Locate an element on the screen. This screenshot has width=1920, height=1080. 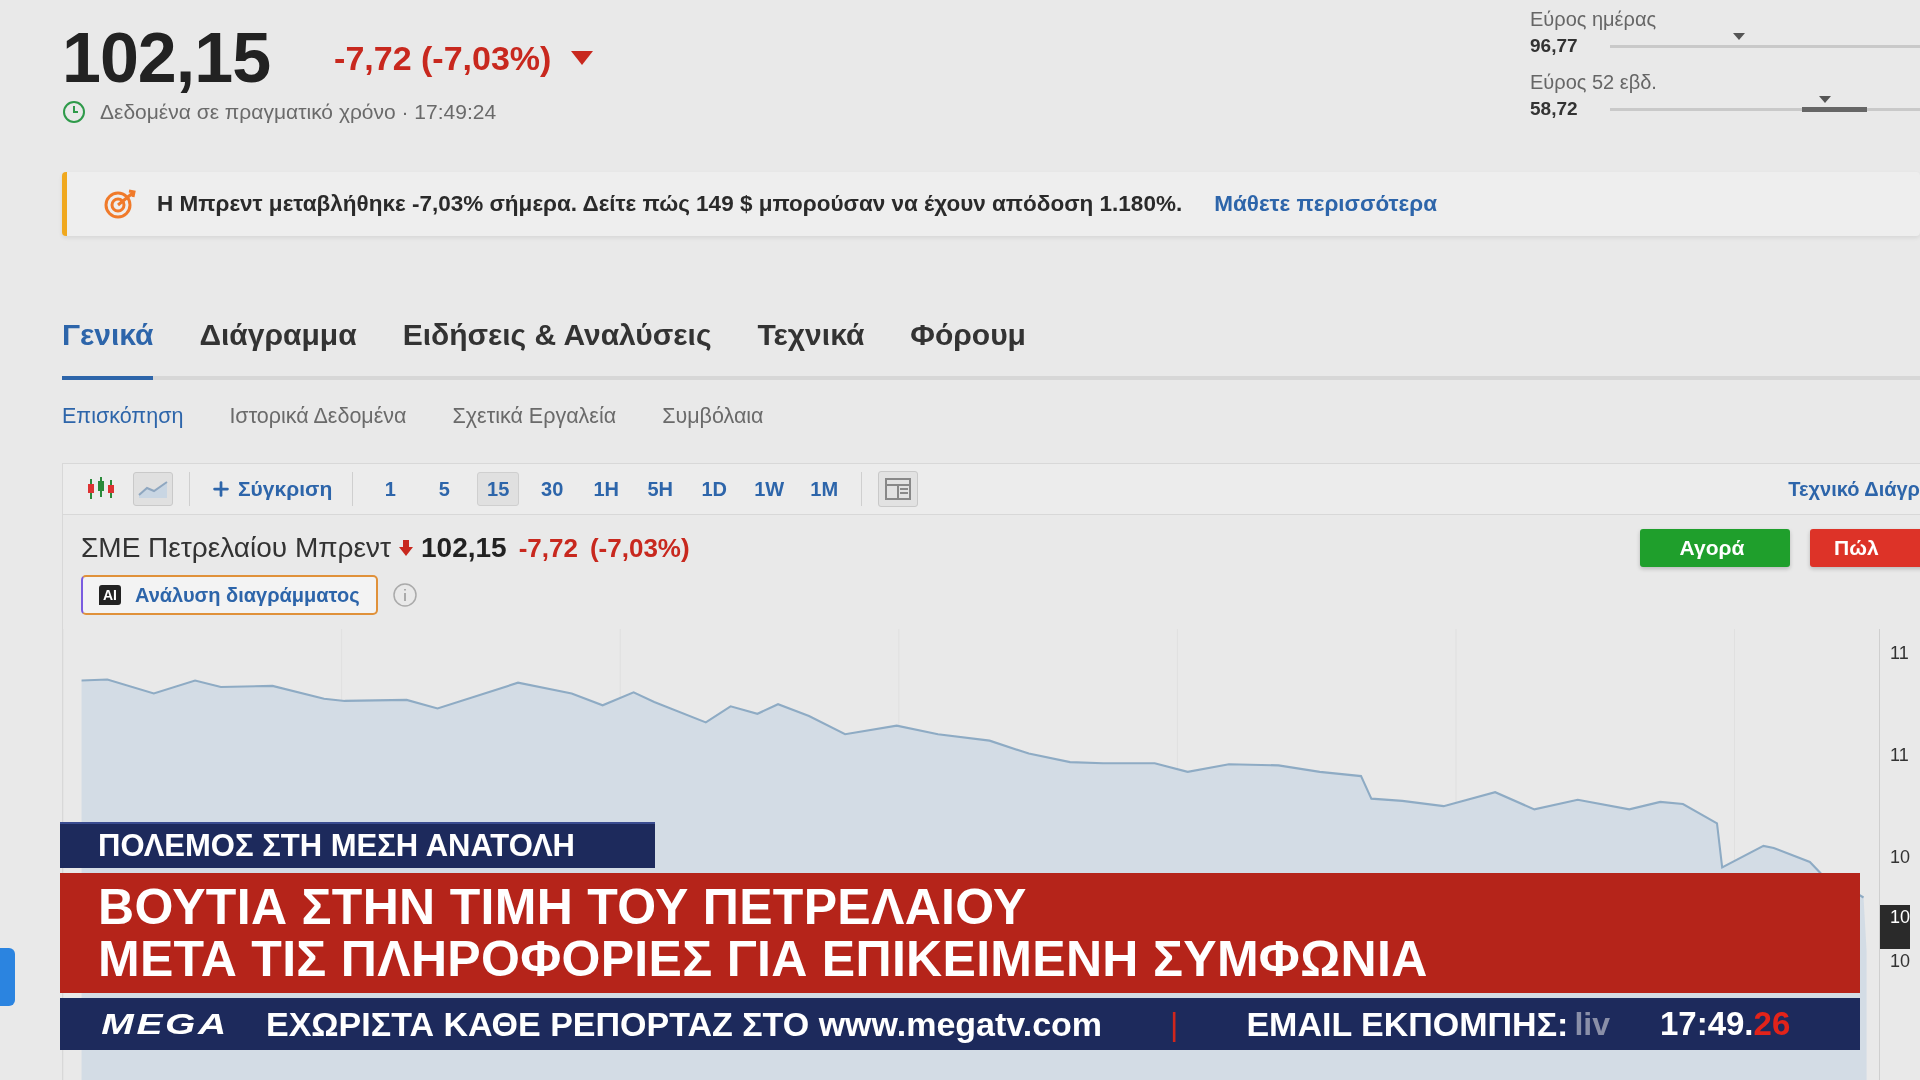
clock-icon is located at coordinates (74, 112).